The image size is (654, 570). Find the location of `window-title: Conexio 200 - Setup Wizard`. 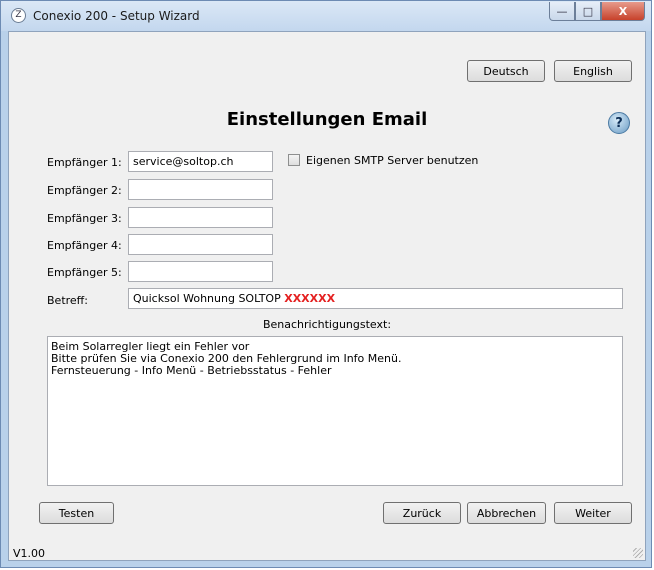

window-title: Conexio 200 - Setup Wizard is located at coordinates (116, 16).